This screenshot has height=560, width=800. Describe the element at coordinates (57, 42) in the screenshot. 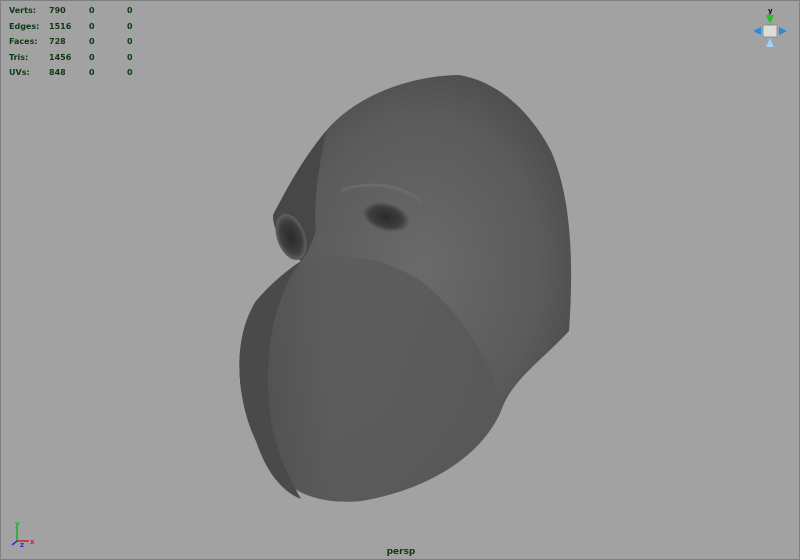

I see `hud-value: 728` at that location.